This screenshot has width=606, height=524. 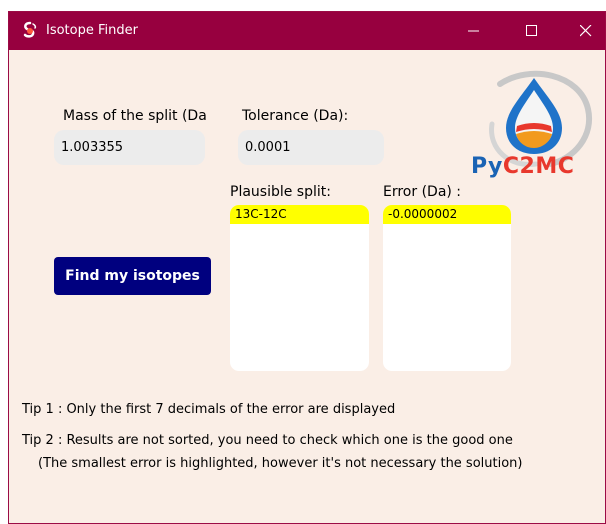 What do you see at coordinates (92, 30) in the screenshot?
I see `window-title: Isotope Finder` at bounding box center [92, 30].